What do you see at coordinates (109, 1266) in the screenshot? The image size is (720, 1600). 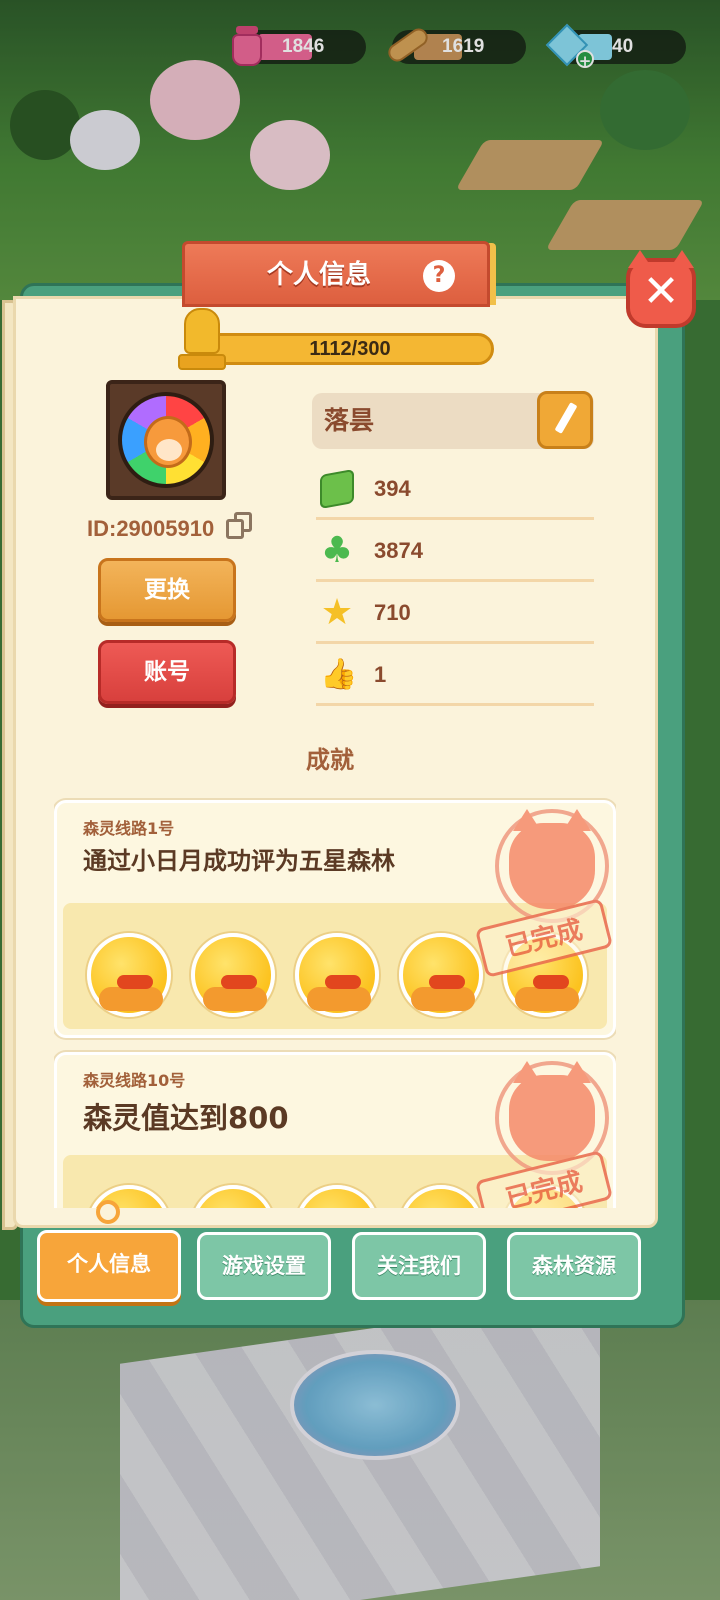 I see `tab-profile: 个人信息` at bounding box center [109, 1266].